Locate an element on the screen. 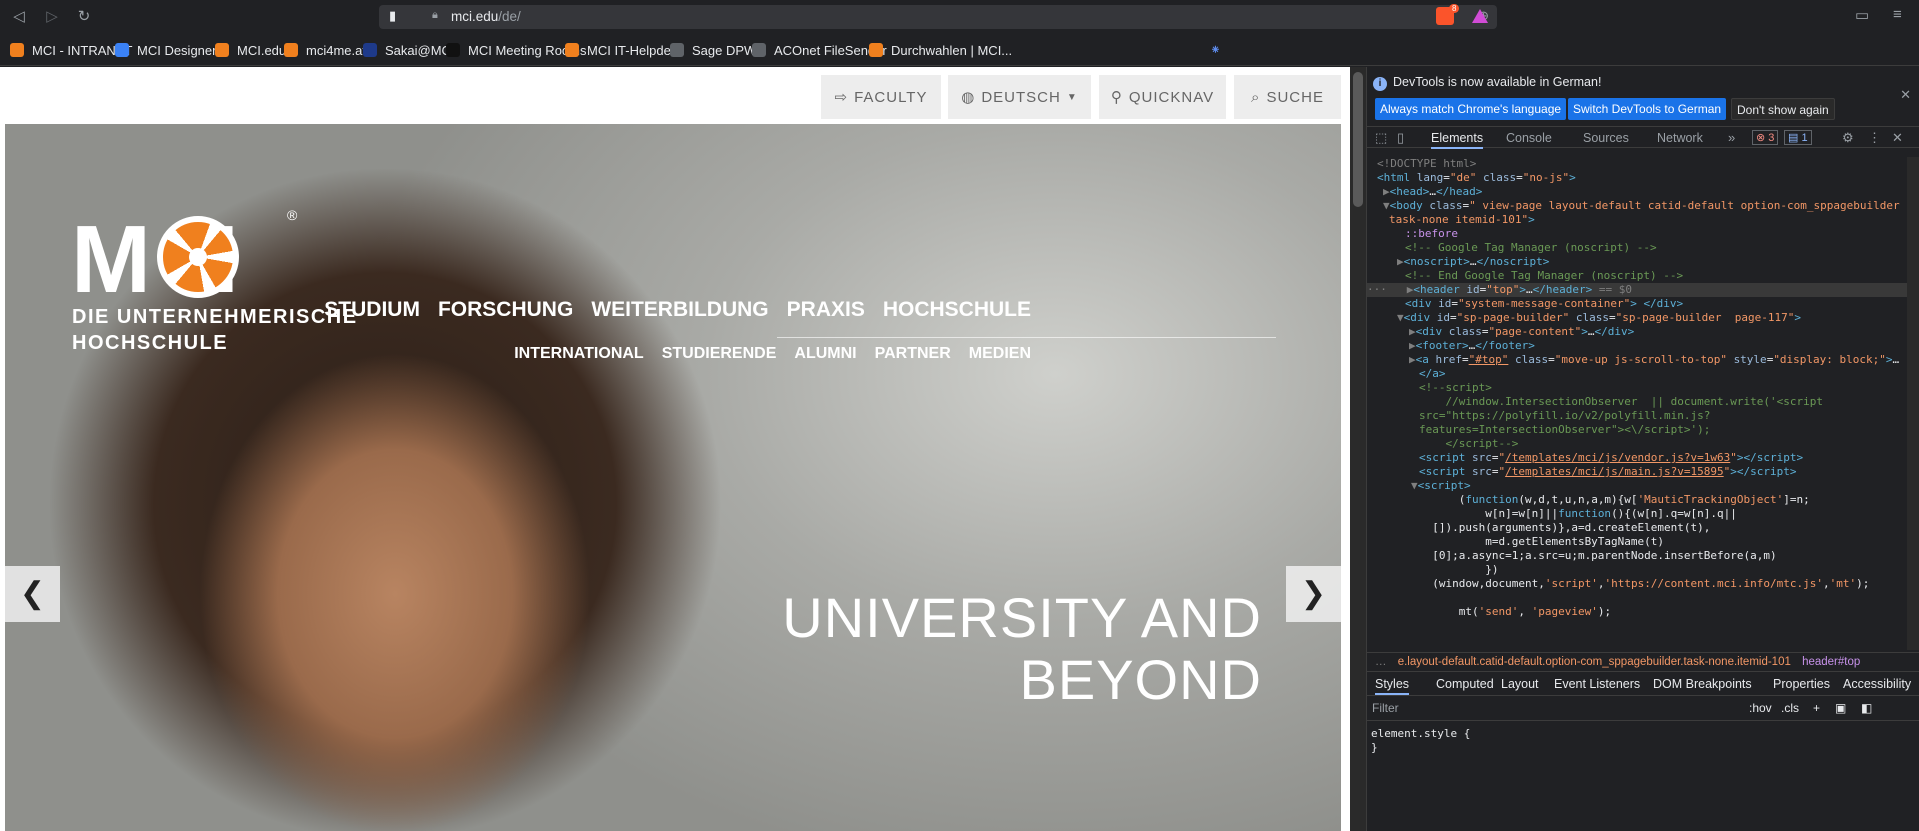 This screenshot has width=1919, height=831. close-notice-icon: ✕ is located at coordinates (1905, 95).